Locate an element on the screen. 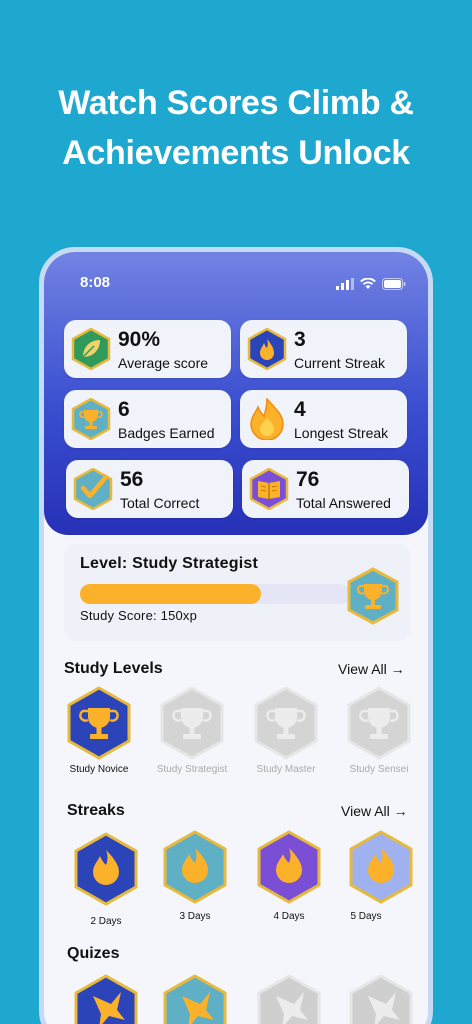 The width and height of the screenshot is (472, 1024). study-novice-badge is located at coordinates (99, 723).